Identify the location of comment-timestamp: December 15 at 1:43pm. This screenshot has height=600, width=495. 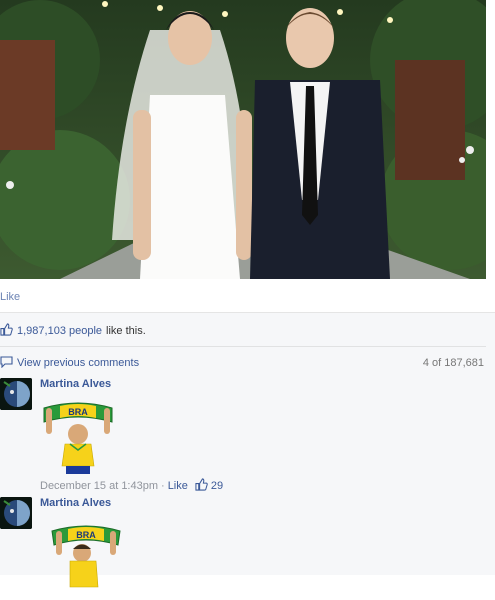
(99, 486).